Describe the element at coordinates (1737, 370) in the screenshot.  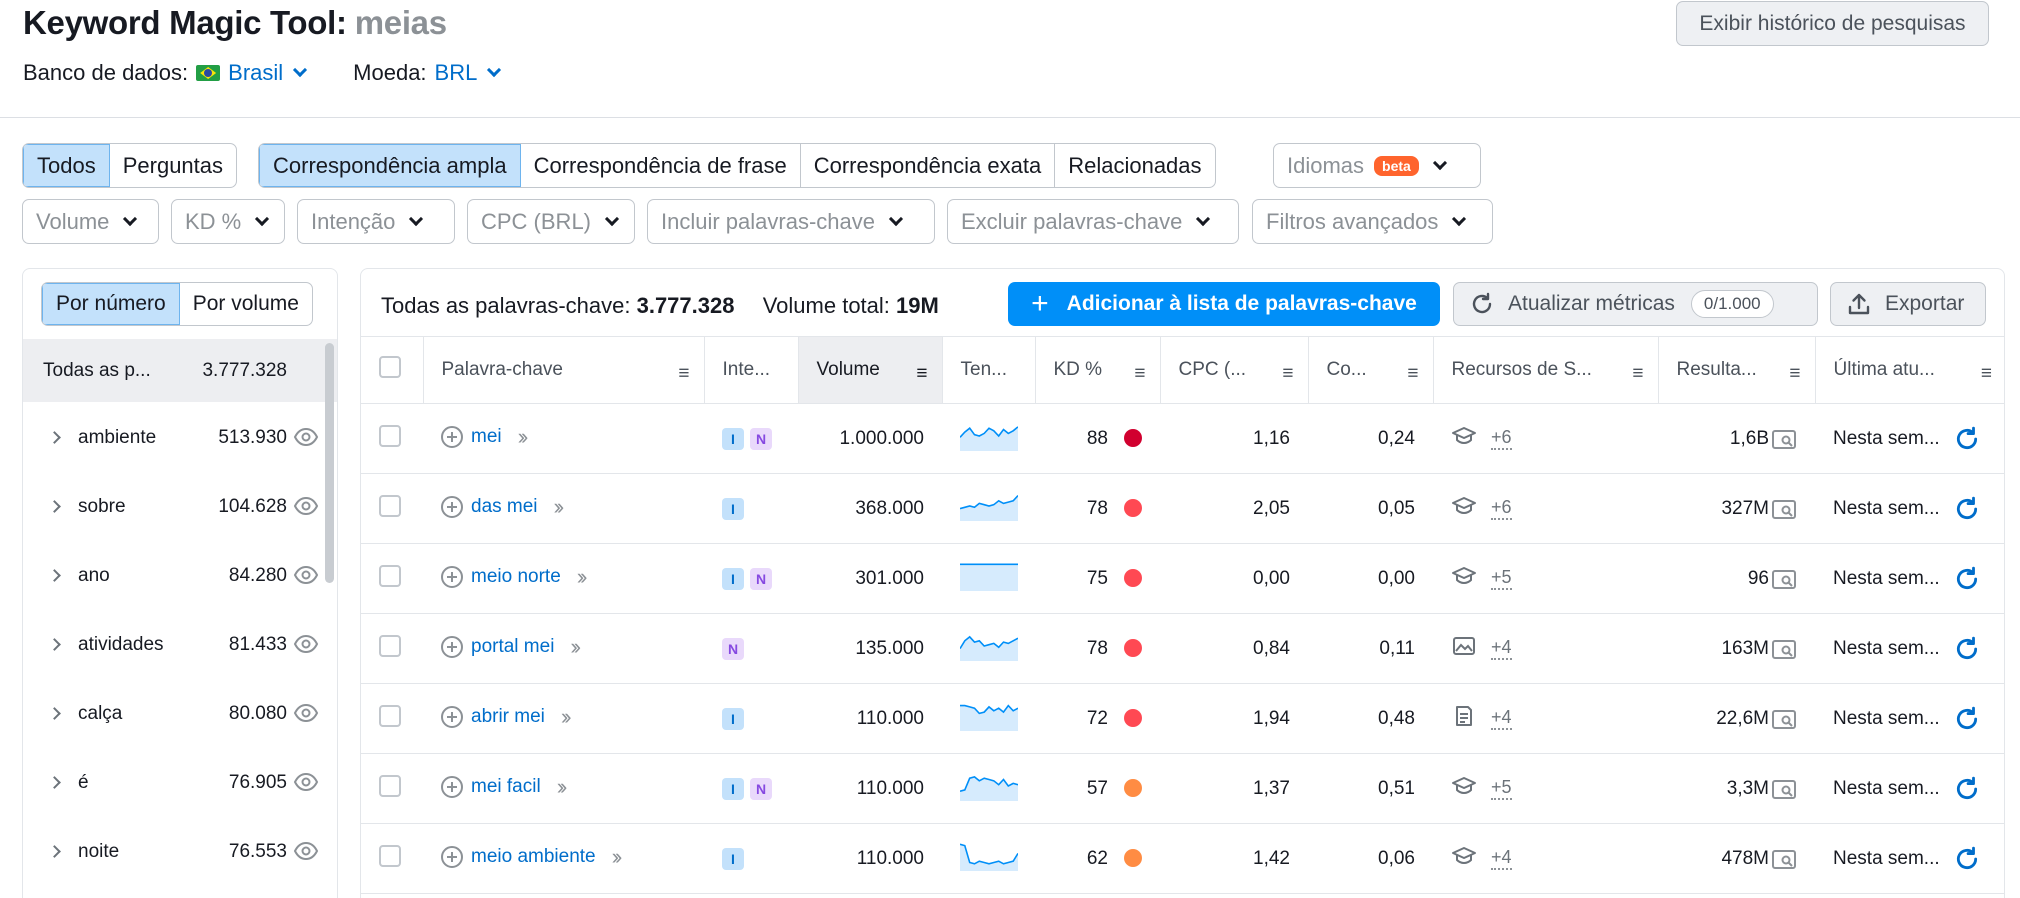
I see `column-header-results: Resulta... ≡` at that location.